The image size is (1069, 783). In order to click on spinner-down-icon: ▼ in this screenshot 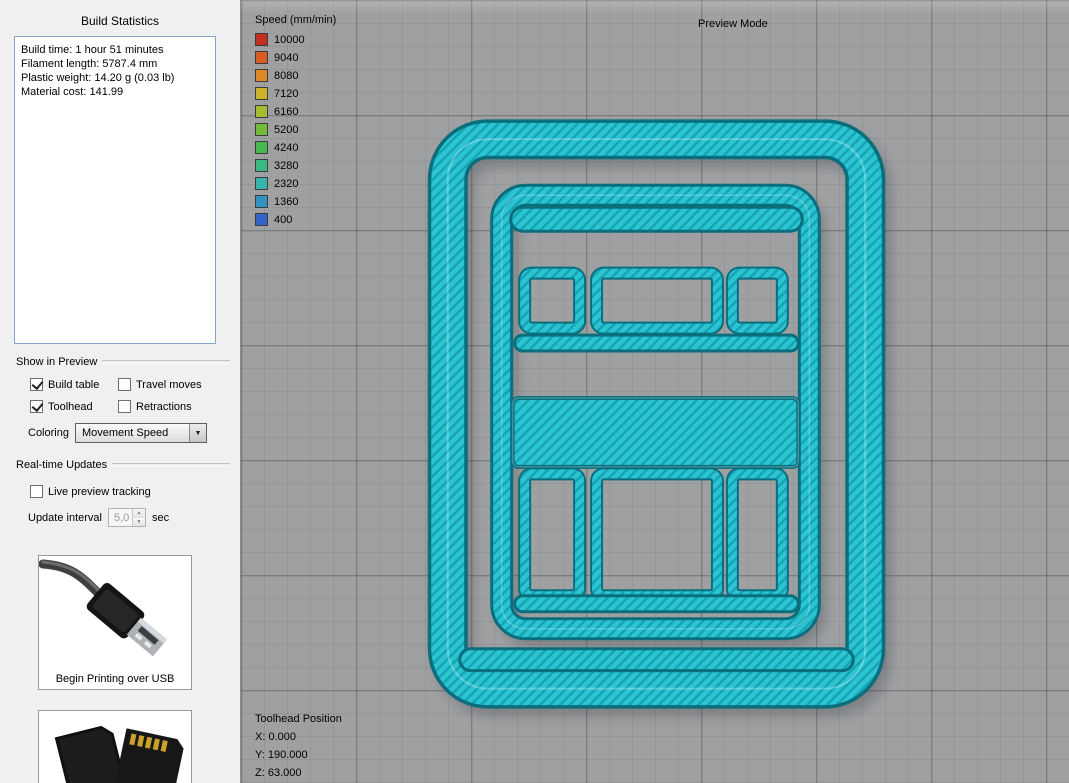, I will do `click(139, 521)`.